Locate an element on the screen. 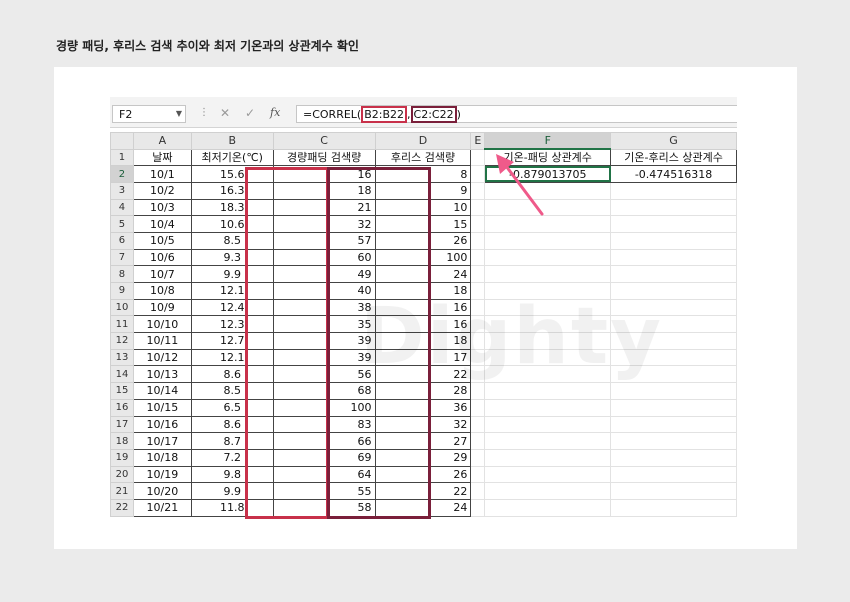 The width and height of the screenshot is (850, 602). padding-cell: 68 is located at coordinates (324, 391).